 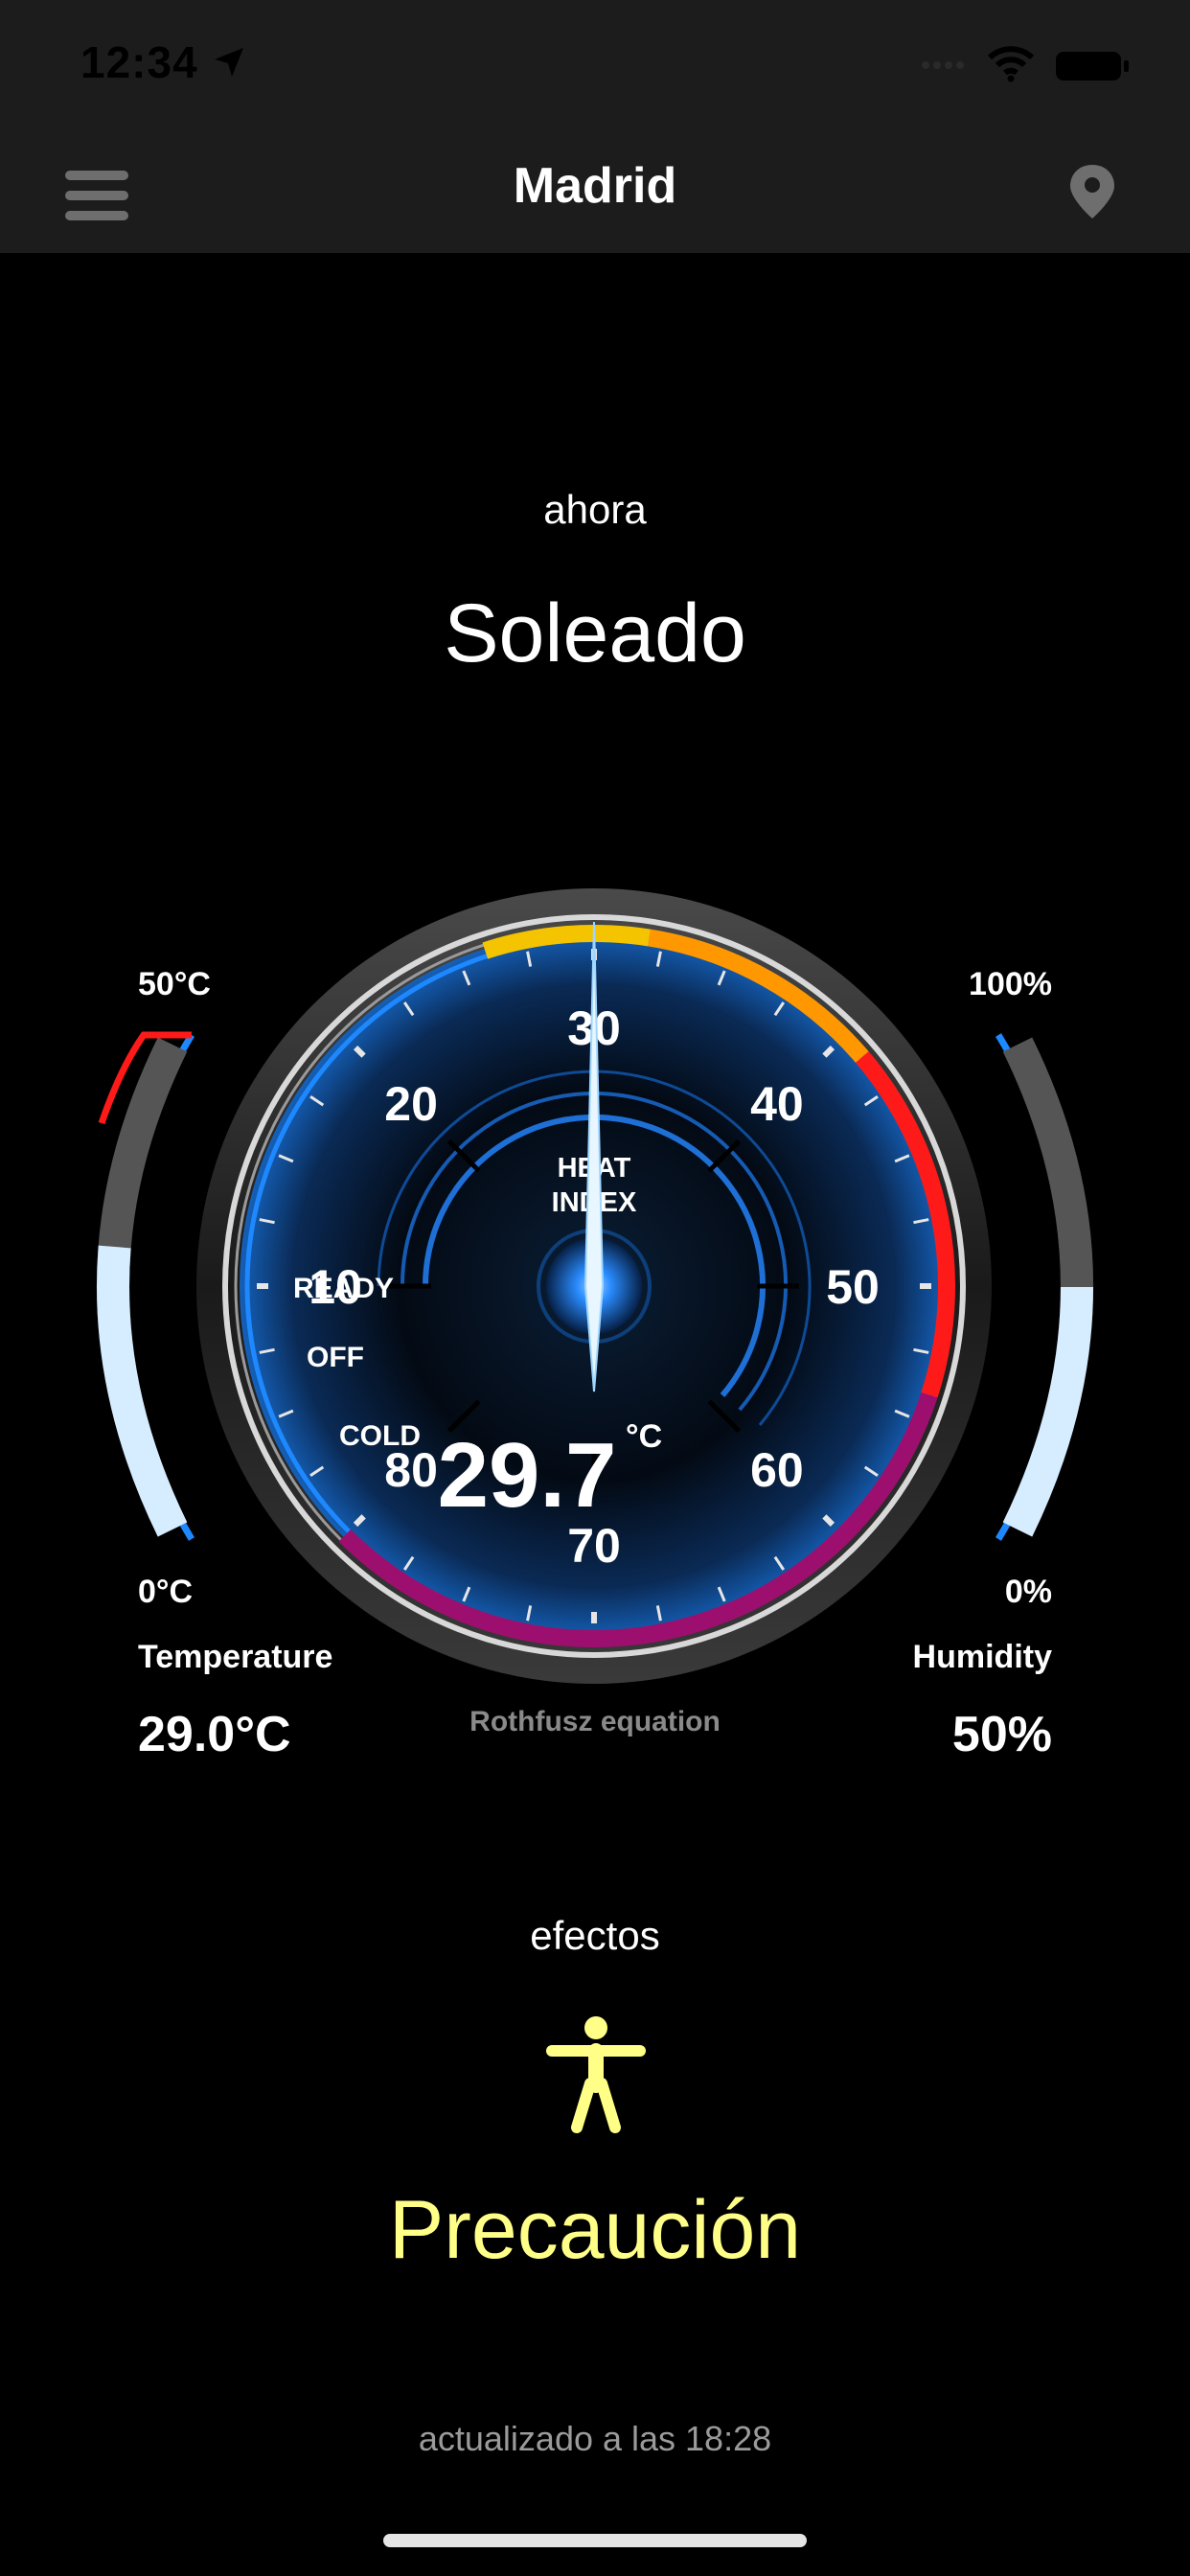 What do you see at coordinates (595, 2540) in the screenshot?
I see `home-indicator` at bounding box center [595, 2540].